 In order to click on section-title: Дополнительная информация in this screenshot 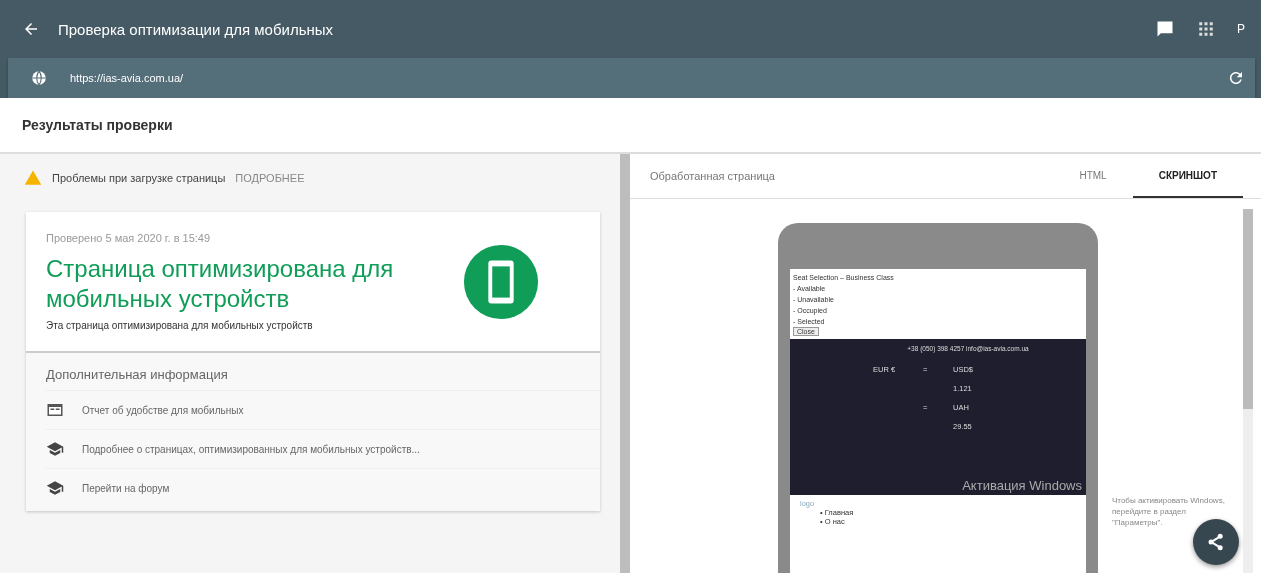, I will do `click(137, 374)`.